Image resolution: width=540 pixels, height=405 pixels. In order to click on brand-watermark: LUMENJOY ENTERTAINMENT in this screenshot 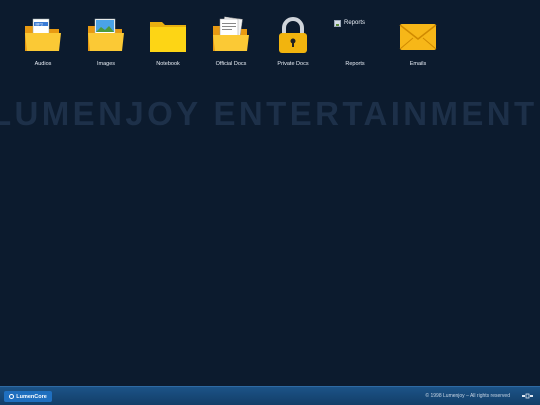, I will do `click(269, 113)`.